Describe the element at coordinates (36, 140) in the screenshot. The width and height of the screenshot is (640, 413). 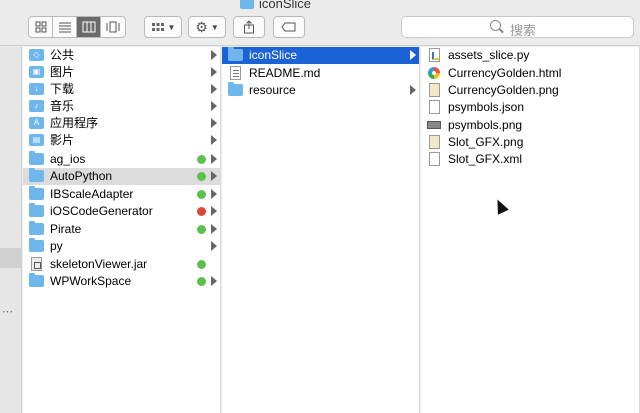
I see `movies-folder-icon: ▤` at that location.